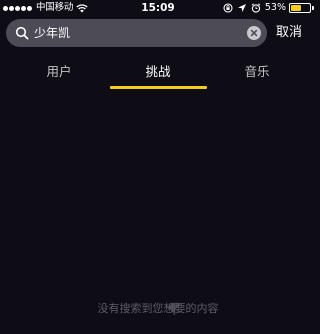 Image resolution: width=320 pixels, height=334 pixels. Describe the element at coordinates (256, 8) in the screenshot. I see `alarm-icon` at that location.